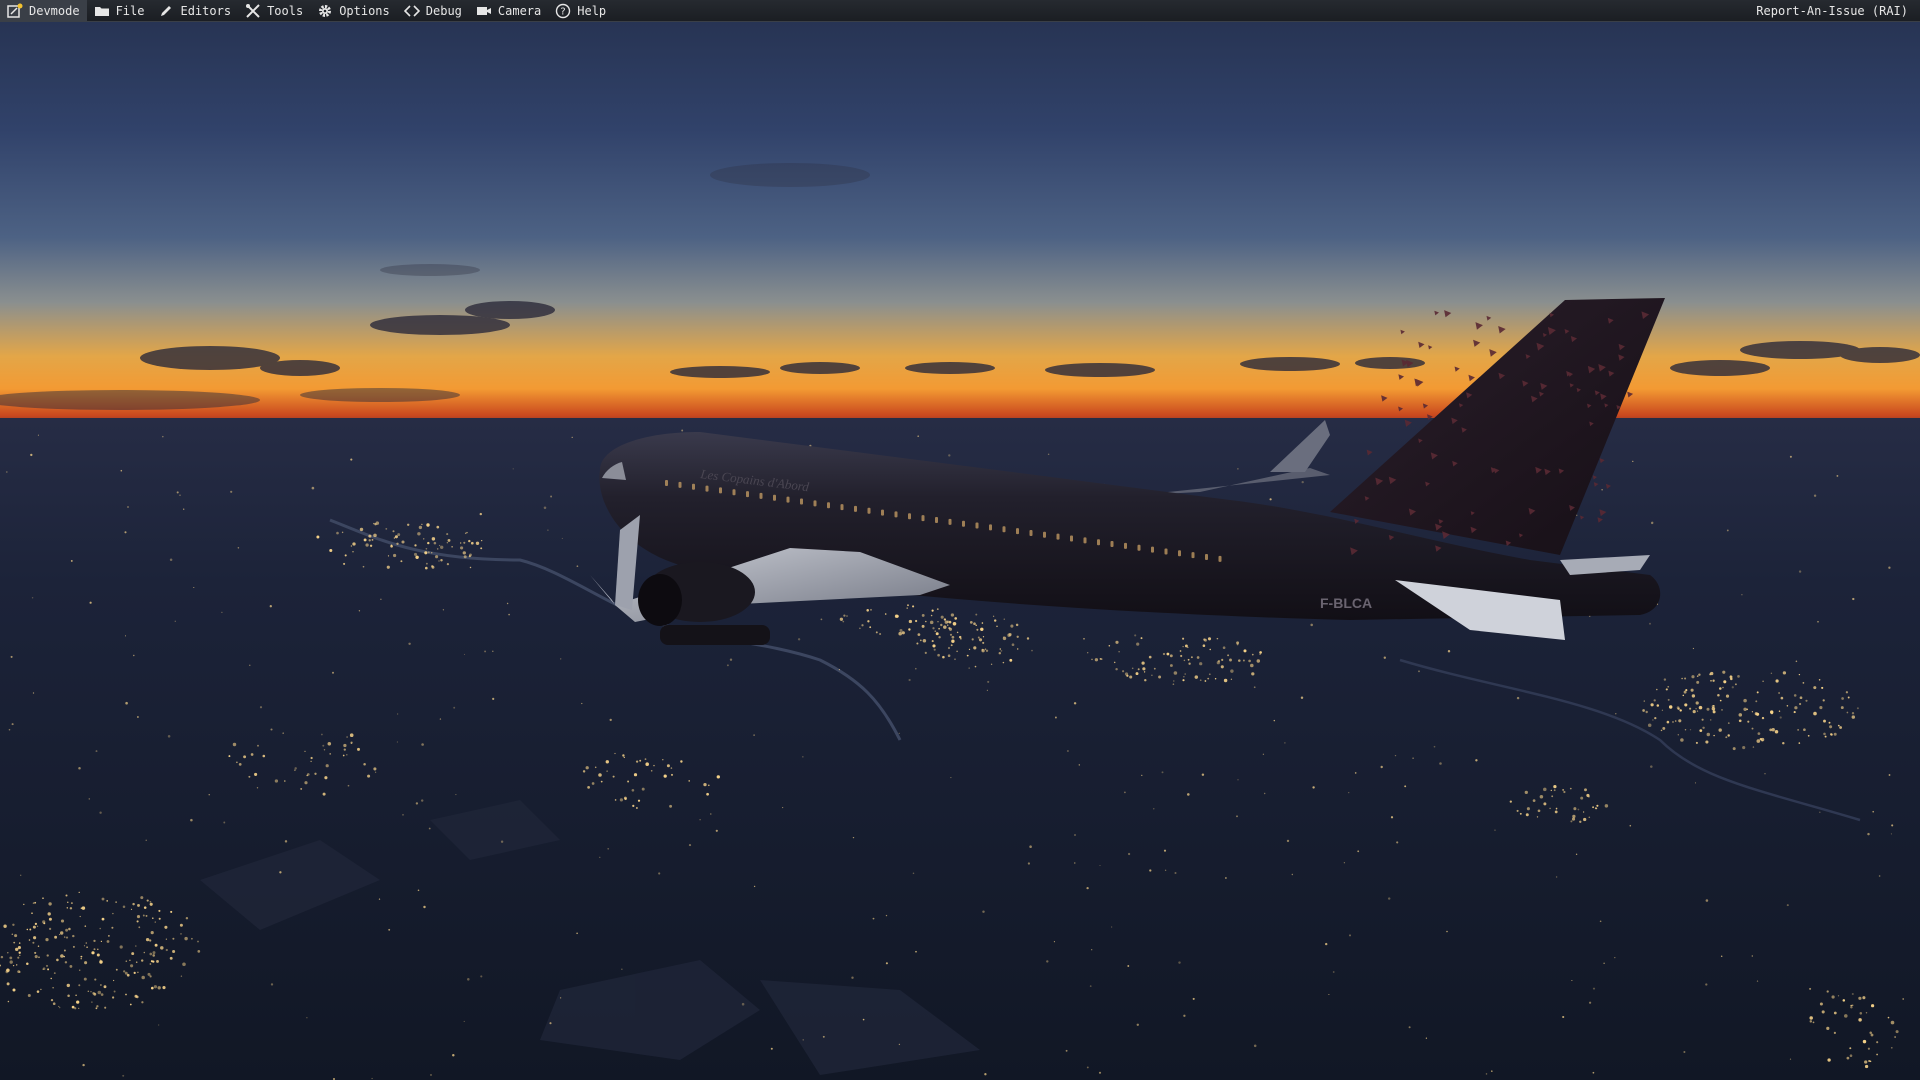  What do you see at coordinates (484, 11) in the screenshot?
I see `camera-icon` at bounding box center [484, 11].